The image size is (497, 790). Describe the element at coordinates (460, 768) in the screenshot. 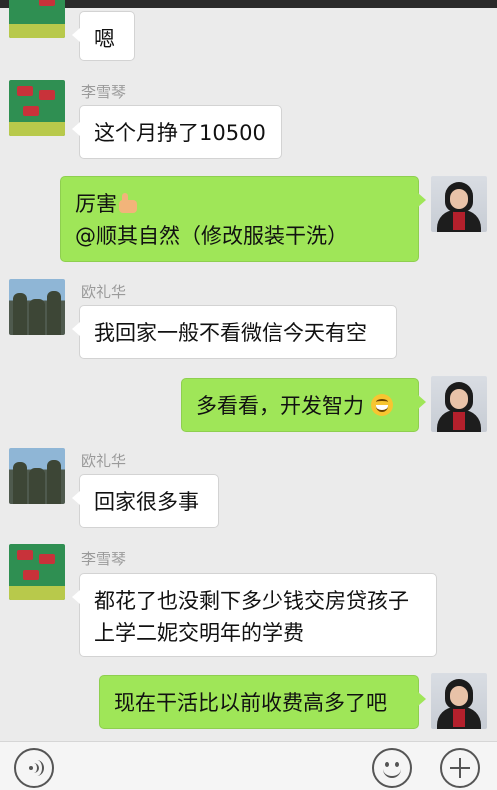

I see `plus-icon` at that location.